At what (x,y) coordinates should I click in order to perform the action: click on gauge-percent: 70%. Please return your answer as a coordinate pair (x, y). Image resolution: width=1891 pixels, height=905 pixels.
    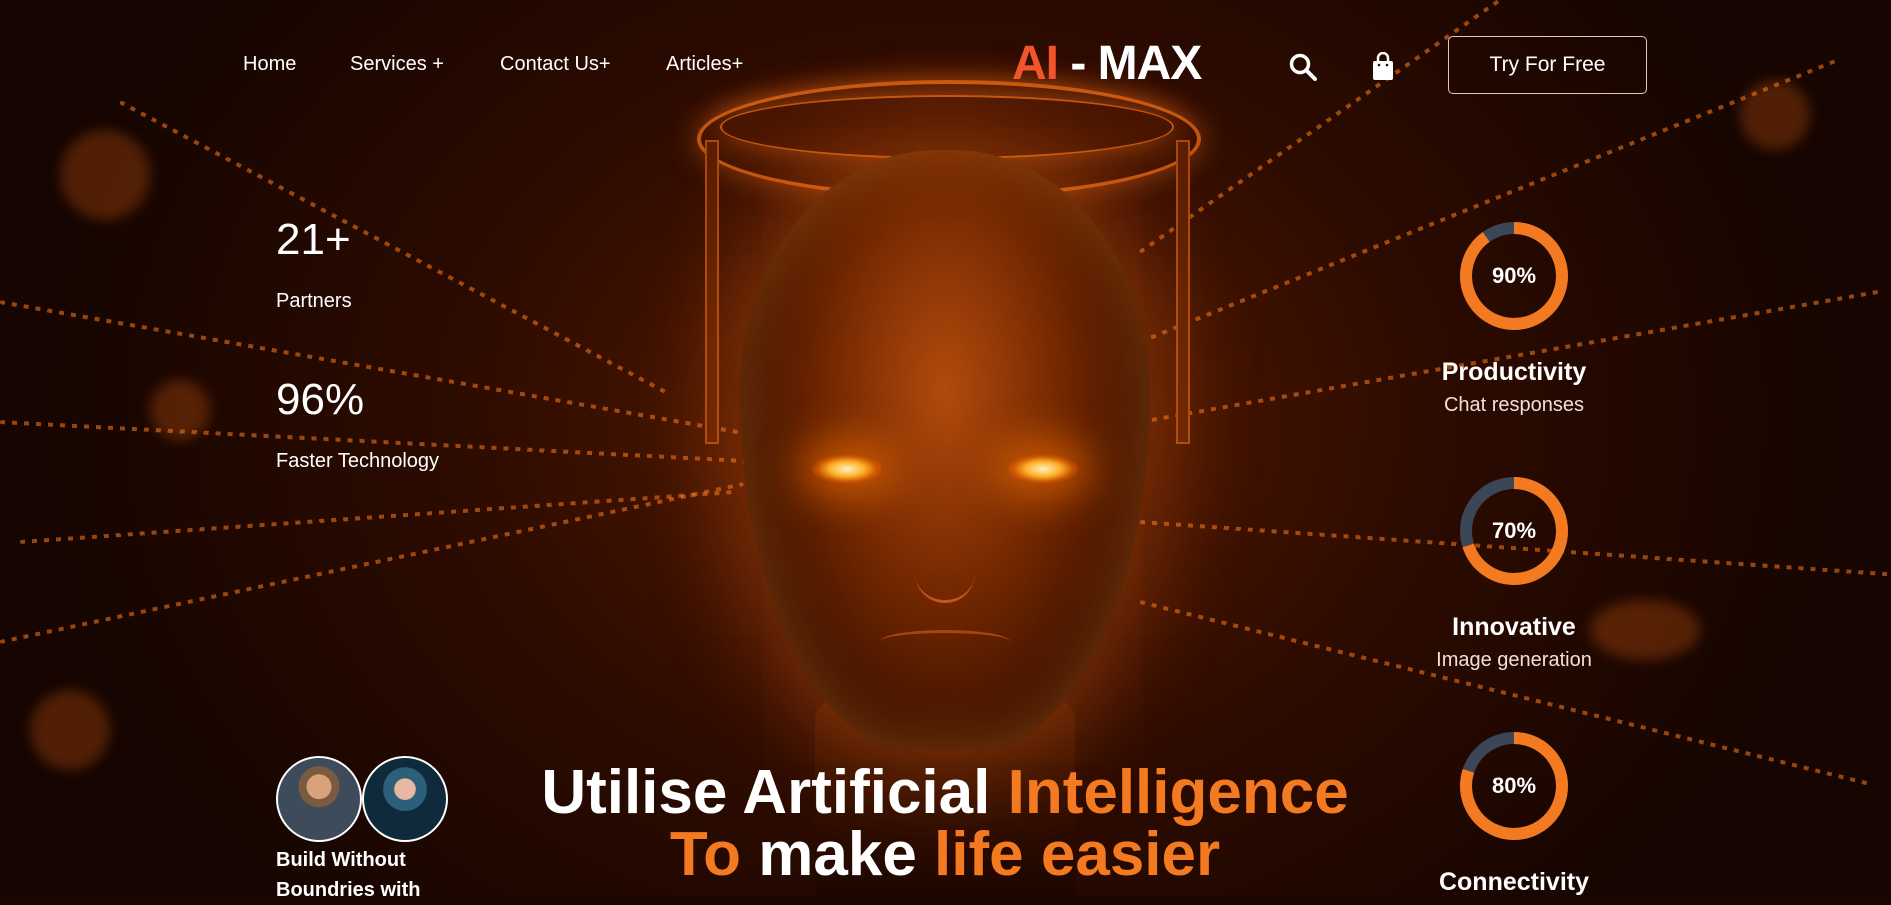
    Looking at the image, I should click on (1514, 530).